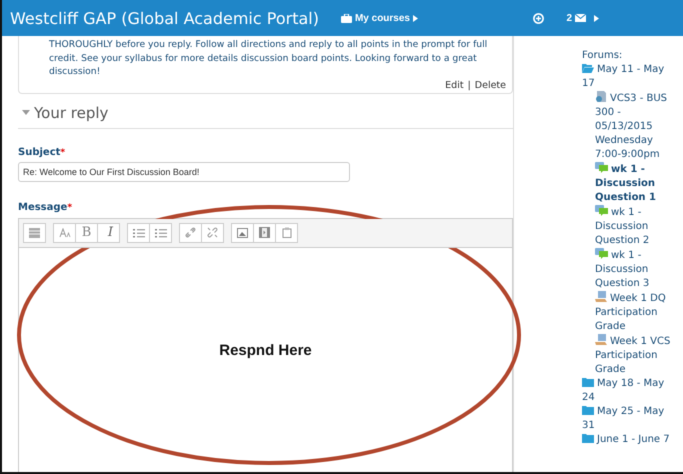 This screenshot has height=474, width=683. I want to click on section-folder-item: May 11 - May 17, so click(628, 77).